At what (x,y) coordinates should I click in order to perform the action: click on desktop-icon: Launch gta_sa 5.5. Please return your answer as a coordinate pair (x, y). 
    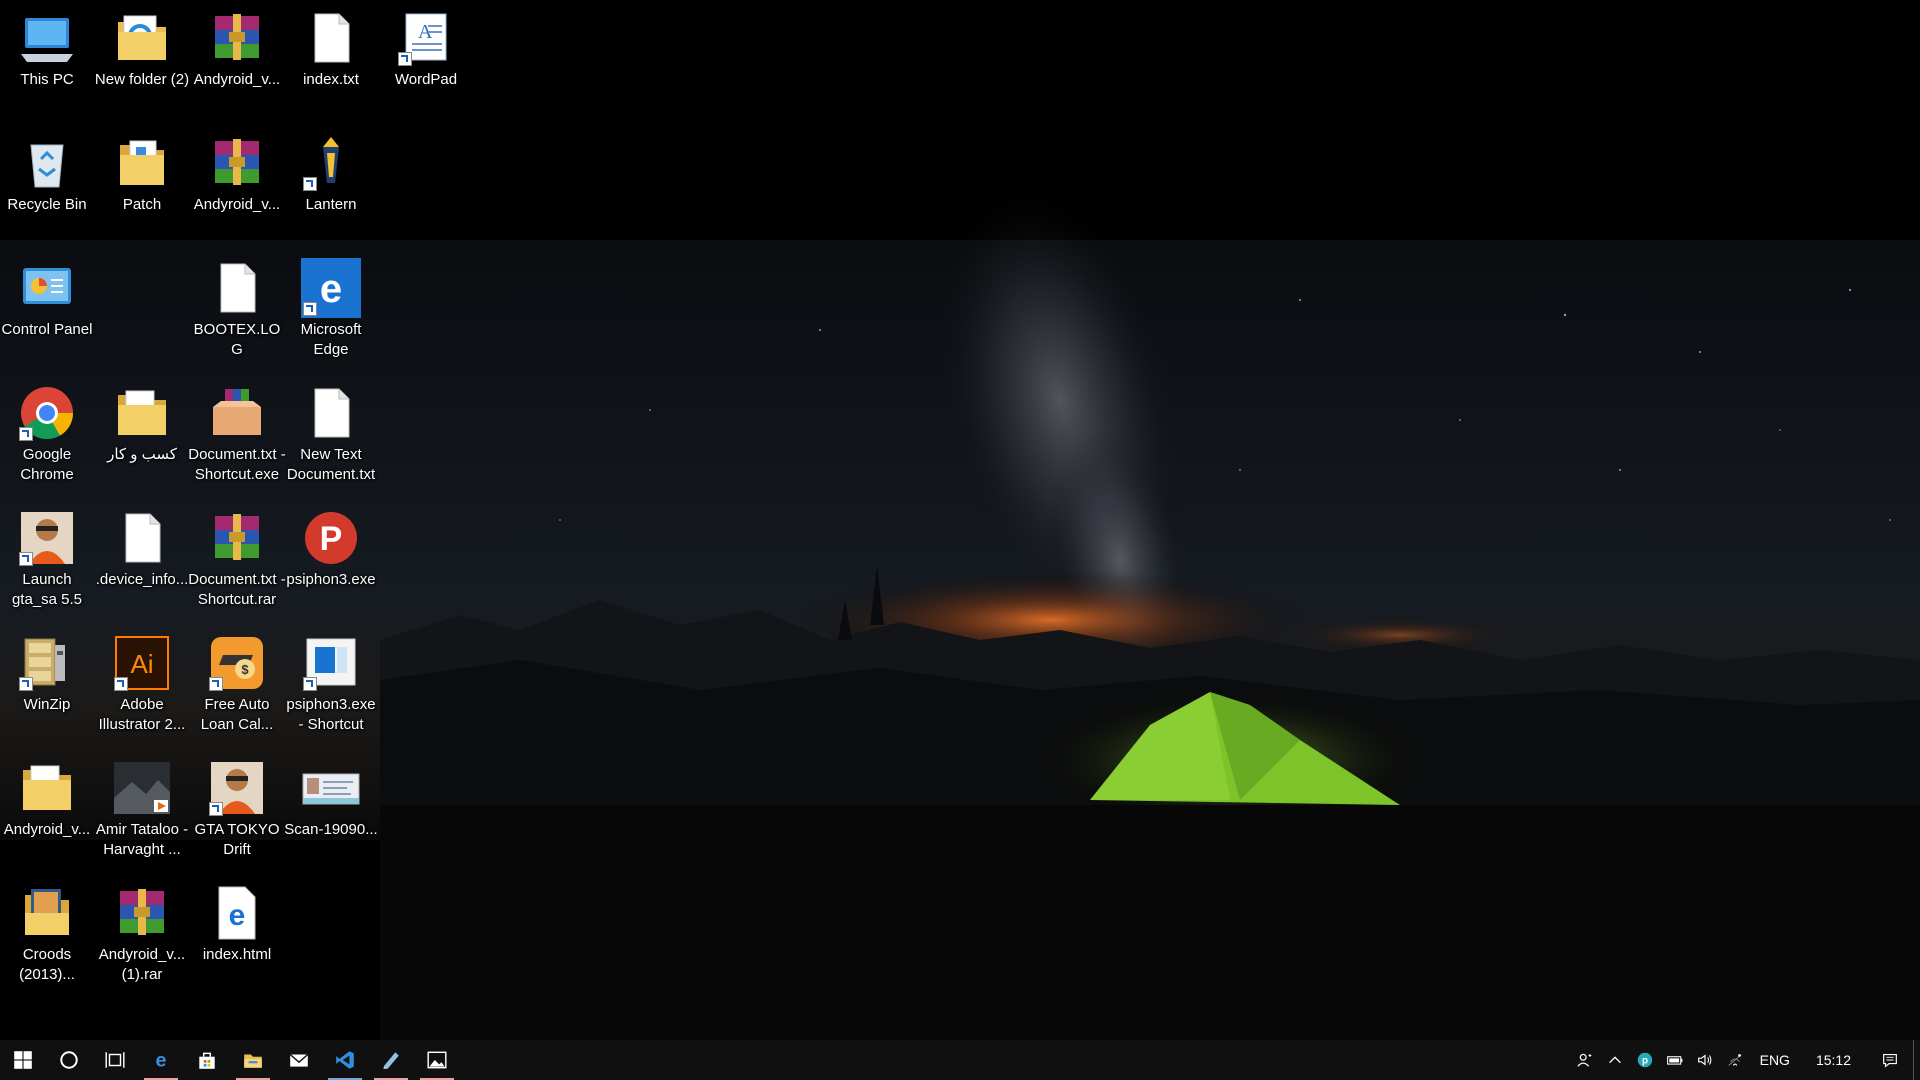
    Looking at the image, I should click on (47, 559).